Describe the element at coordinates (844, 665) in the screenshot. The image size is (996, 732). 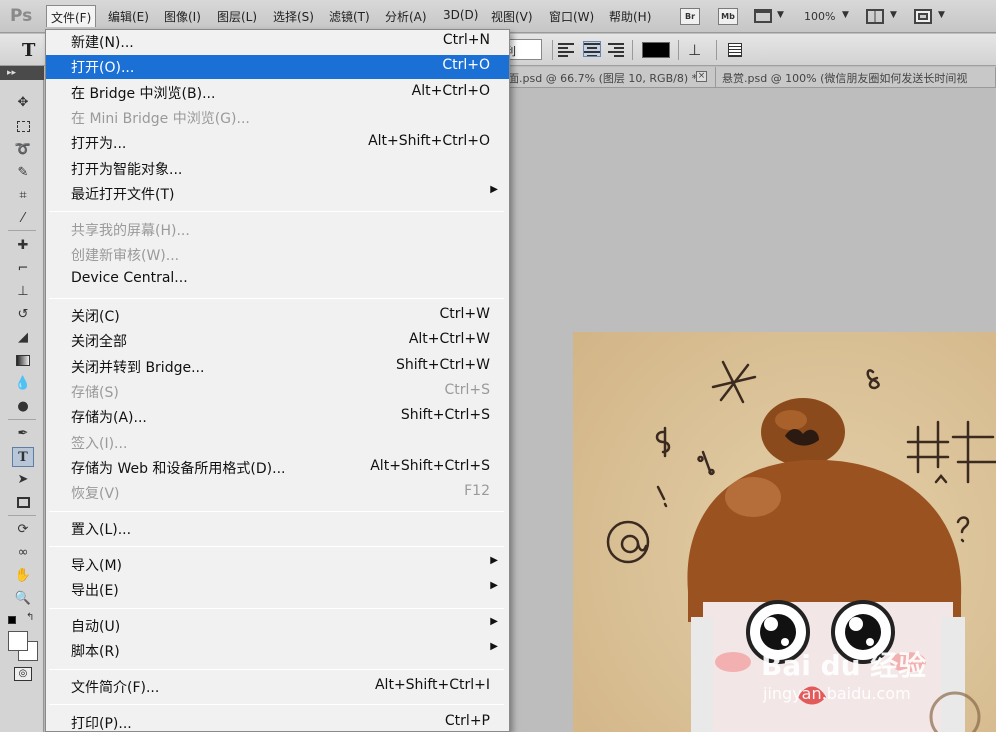
I see `watermark-logo: Bai du 经验` at that location.